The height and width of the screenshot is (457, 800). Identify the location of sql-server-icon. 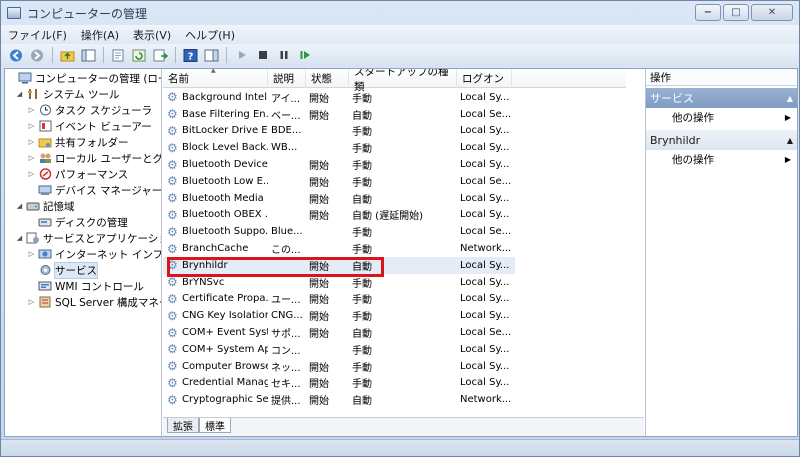
(45, 302).